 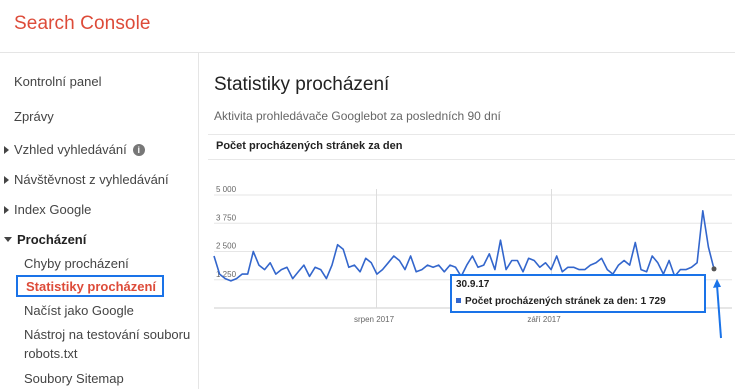 What do you see at coordinates (226, 189) in the screenshot?
I see `y-tick-label: 5 000` at bounding box center [226, 189].